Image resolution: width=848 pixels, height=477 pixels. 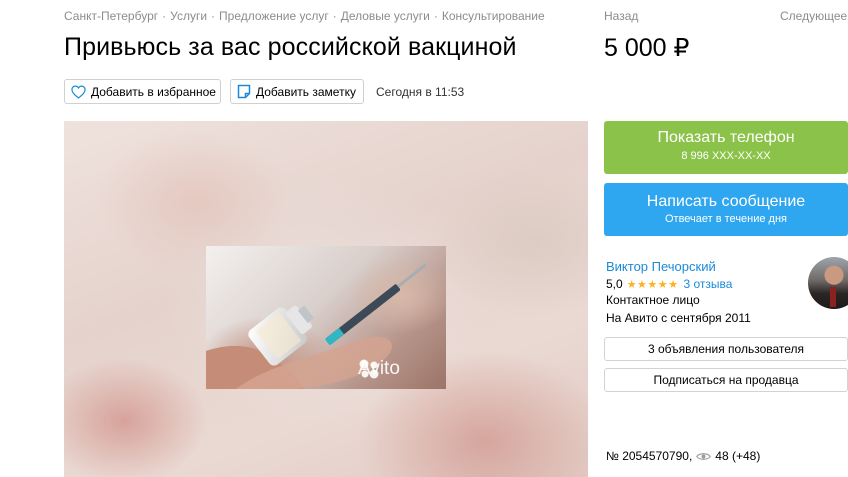 What do you see at coordinates (274, 16) in the screenshot?
I see `breadcrumb-service-offer: Предложение услуг` at bounding box center [274, 16].